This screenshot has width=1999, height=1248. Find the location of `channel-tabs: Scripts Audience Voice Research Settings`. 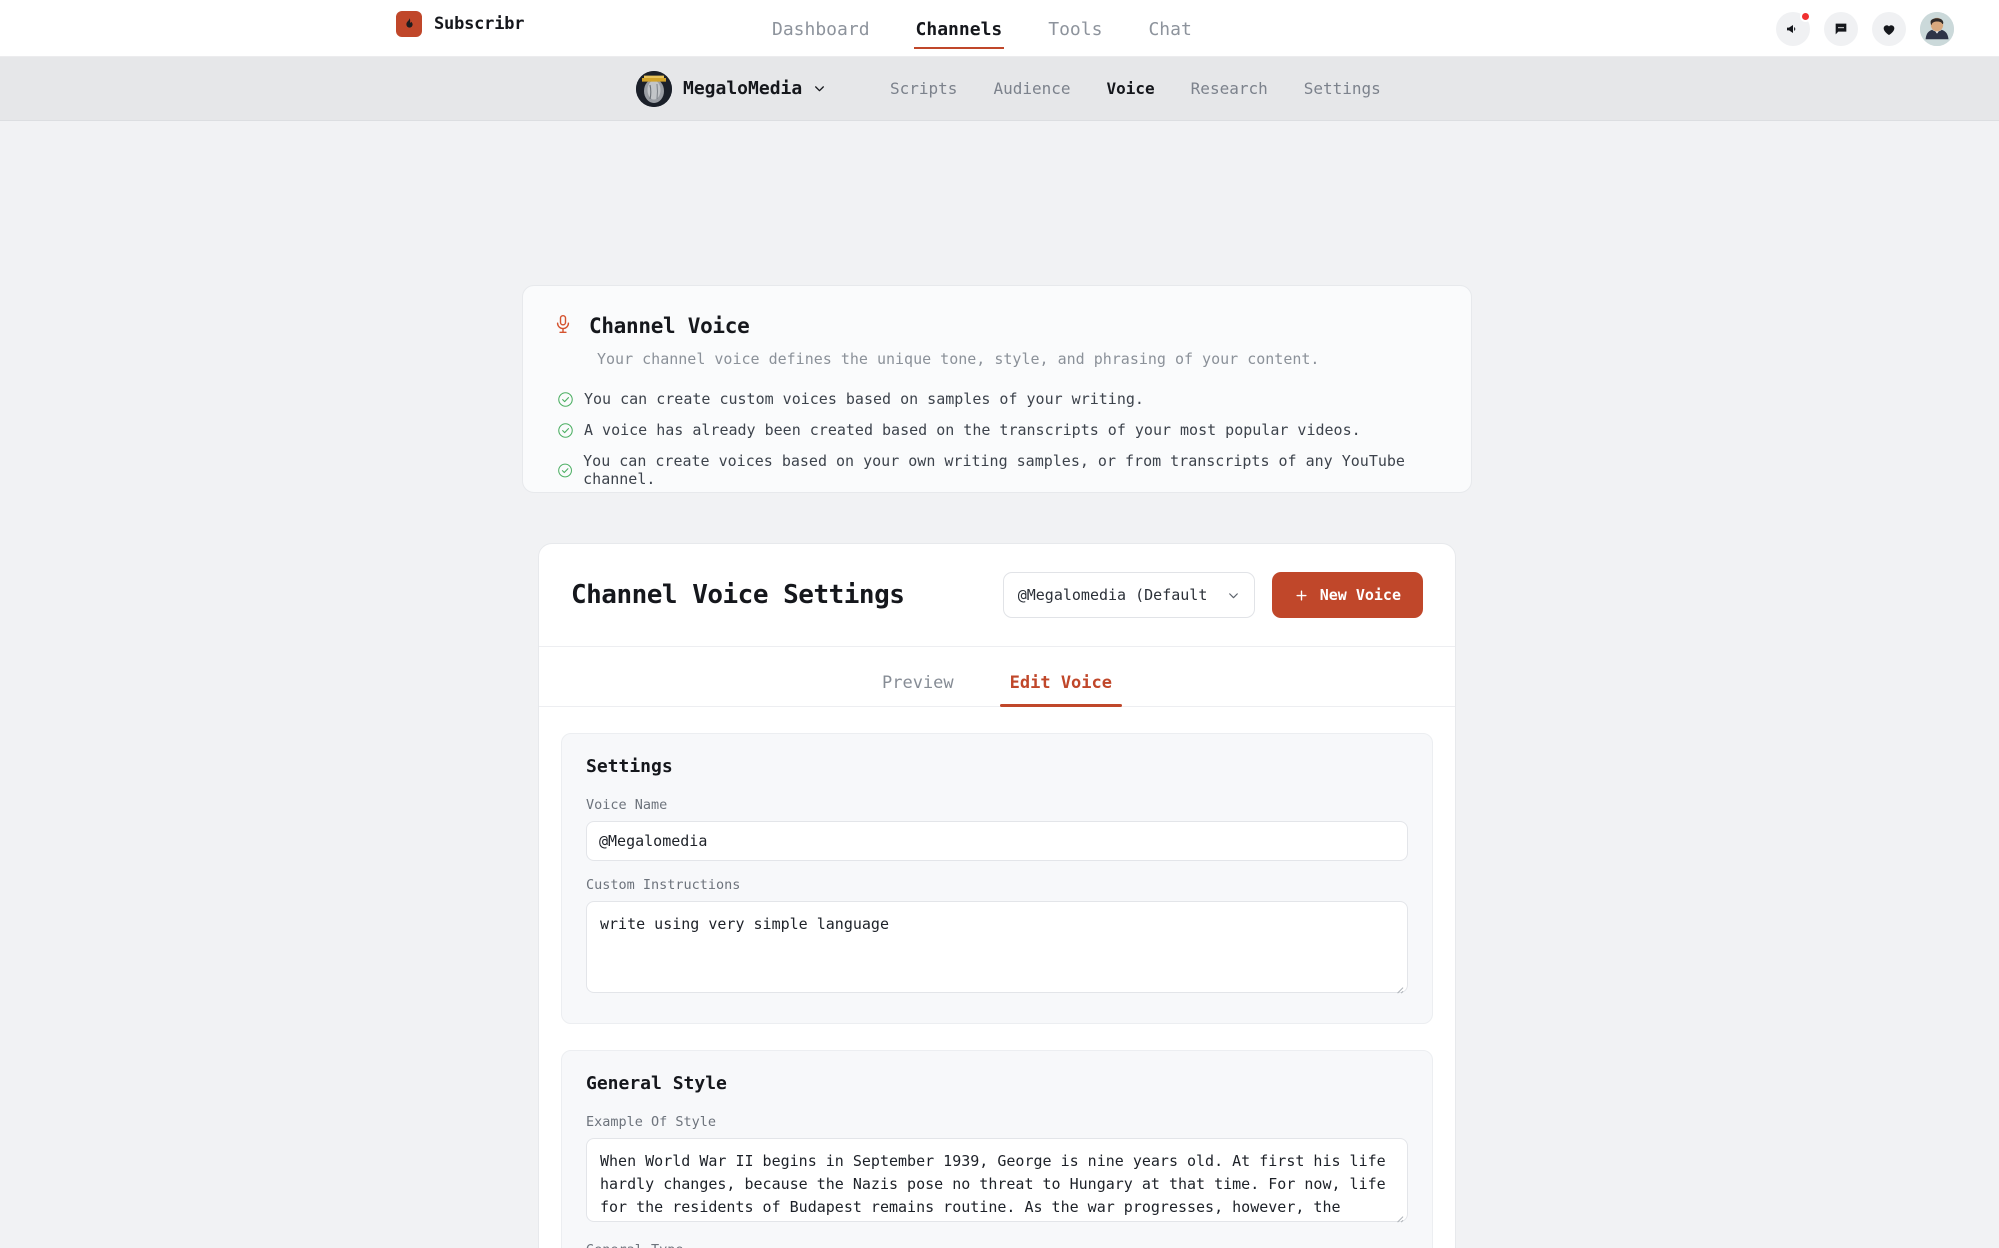

channel-tabs: Scripts Audience Voice Research Settings is located at coordinates (1135, 88).